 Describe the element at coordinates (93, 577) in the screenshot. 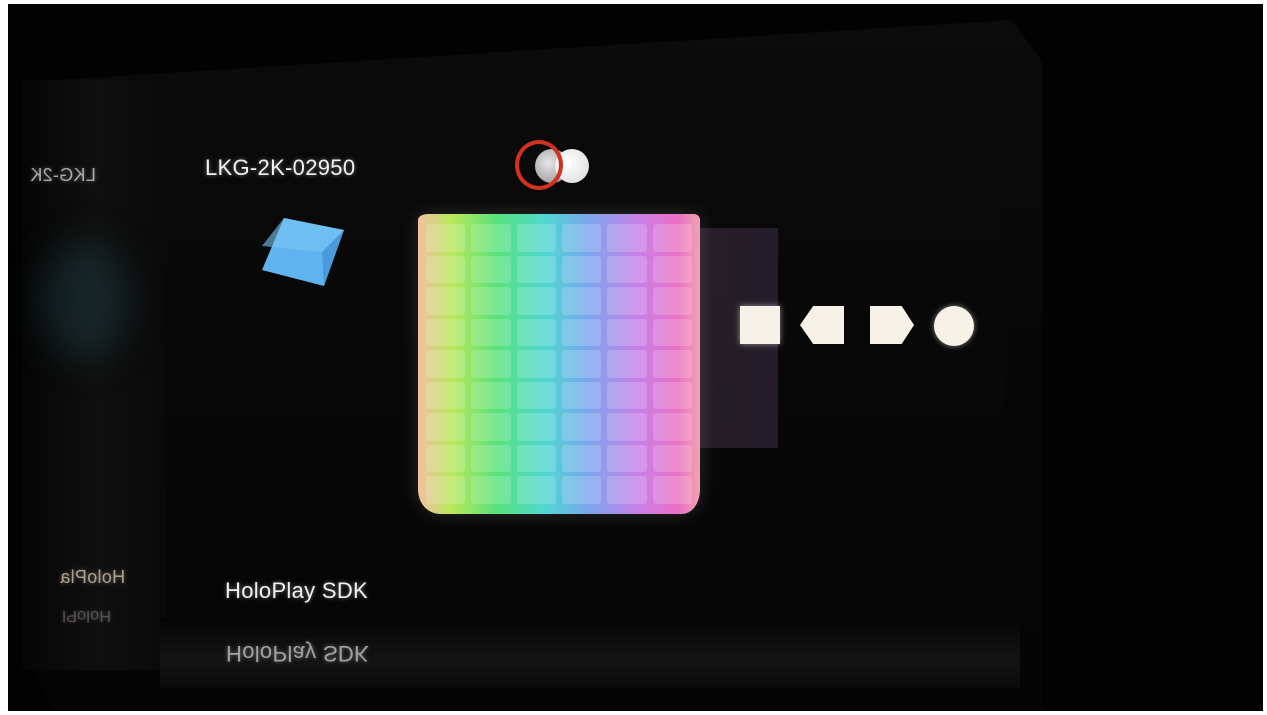

I see `sdk-label-mirrored: HoloPla` at that location.